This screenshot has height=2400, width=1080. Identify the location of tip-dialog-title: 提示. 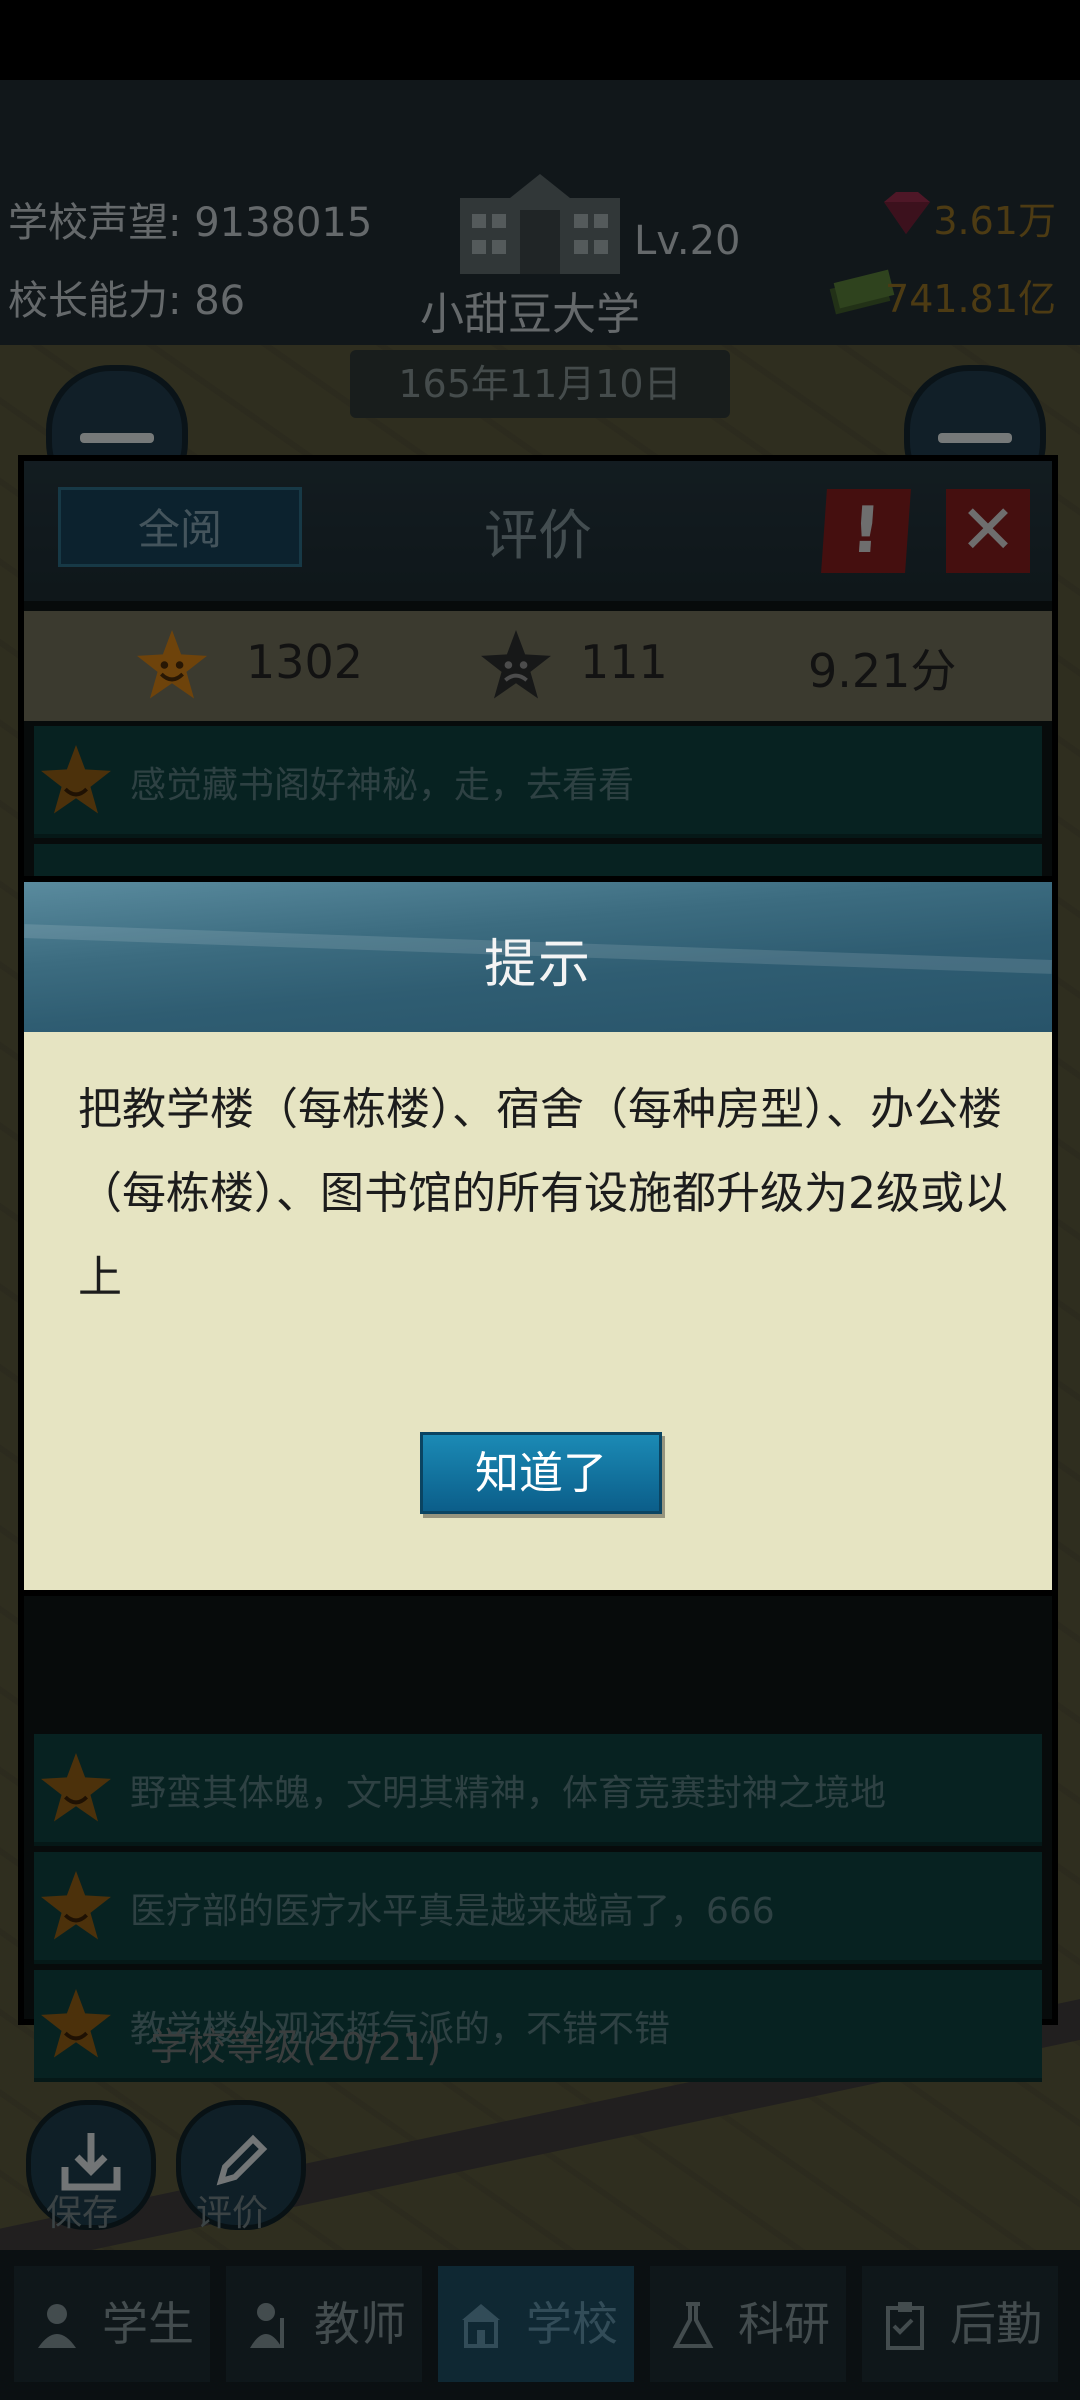
(537, 965).